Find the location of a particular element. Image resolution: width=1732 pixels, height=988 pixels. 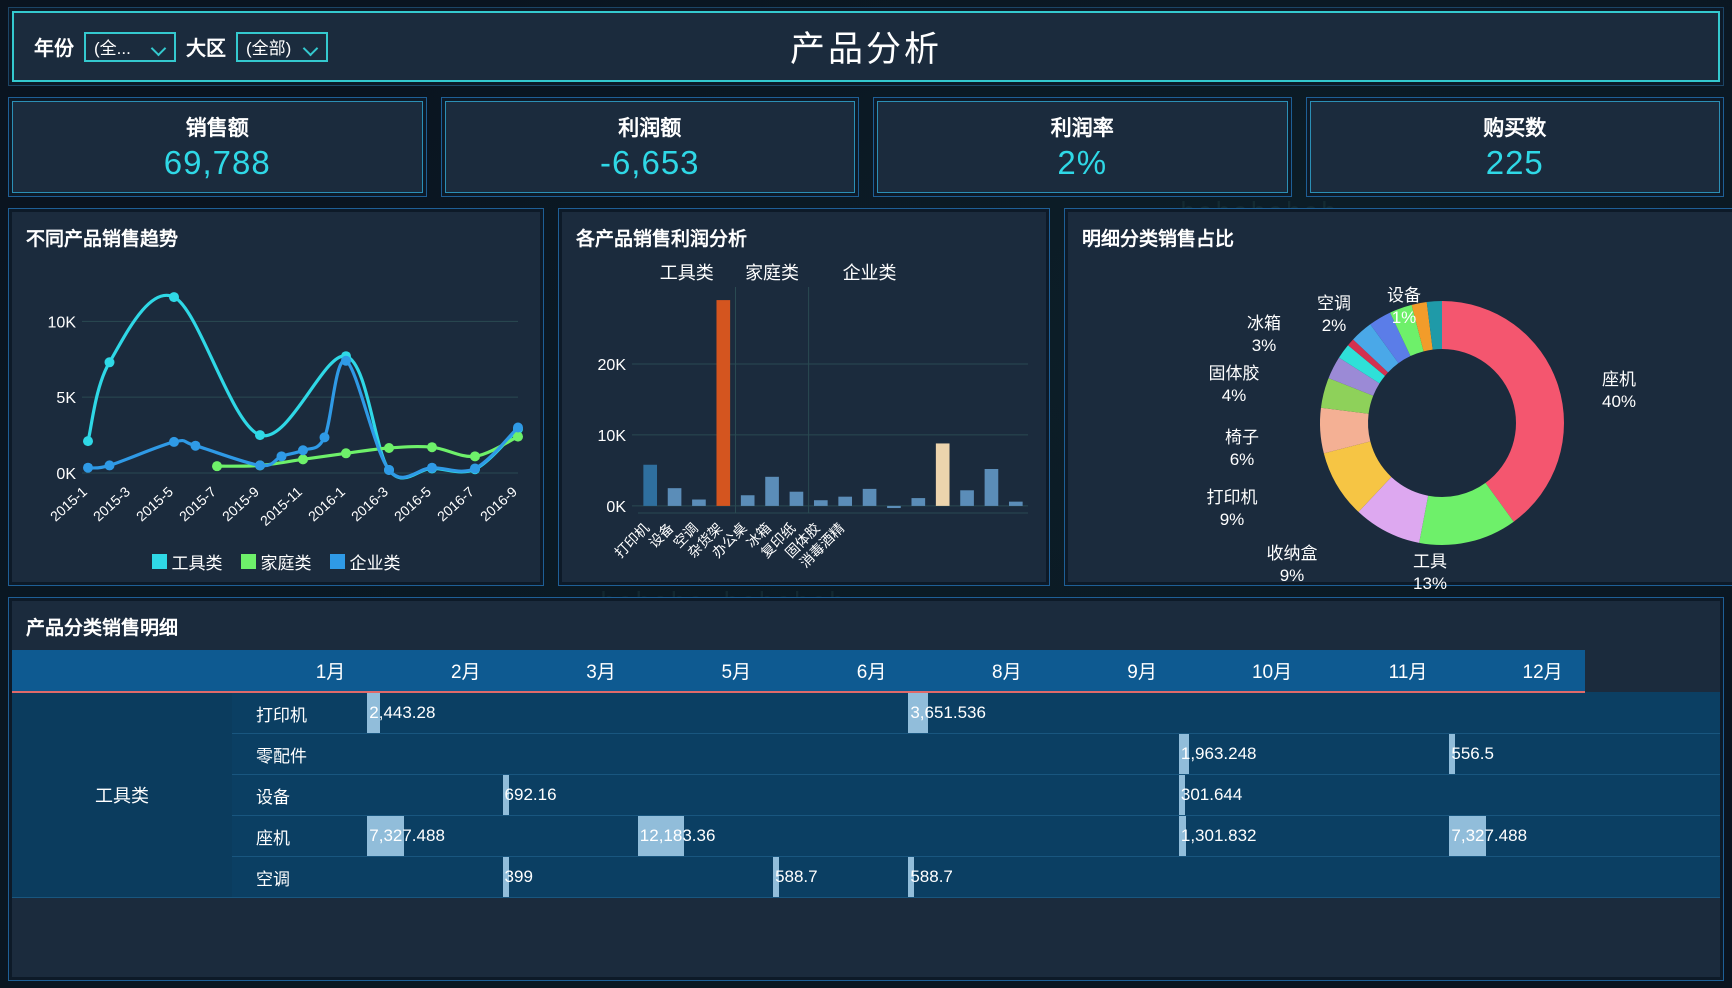

region-filter-select: (全部) is located at coordinates (282, 46).